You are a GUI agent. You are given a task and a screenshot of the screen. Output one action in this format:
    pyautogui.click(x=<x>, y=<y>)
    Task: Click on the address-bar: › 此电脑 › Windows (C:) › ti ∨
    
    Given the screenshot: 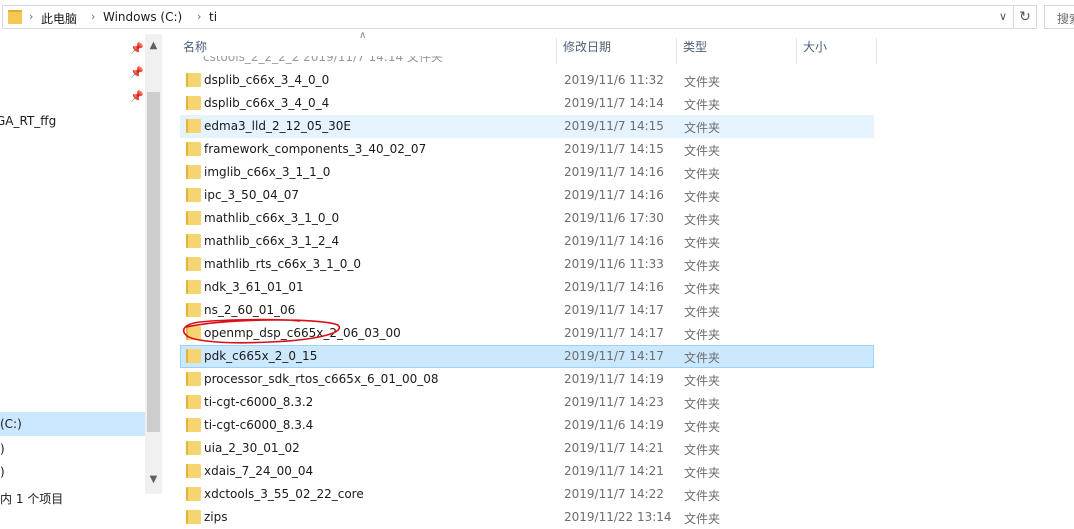 What is the action you would take?
    pyautogui.click(x=508, y=17)
    